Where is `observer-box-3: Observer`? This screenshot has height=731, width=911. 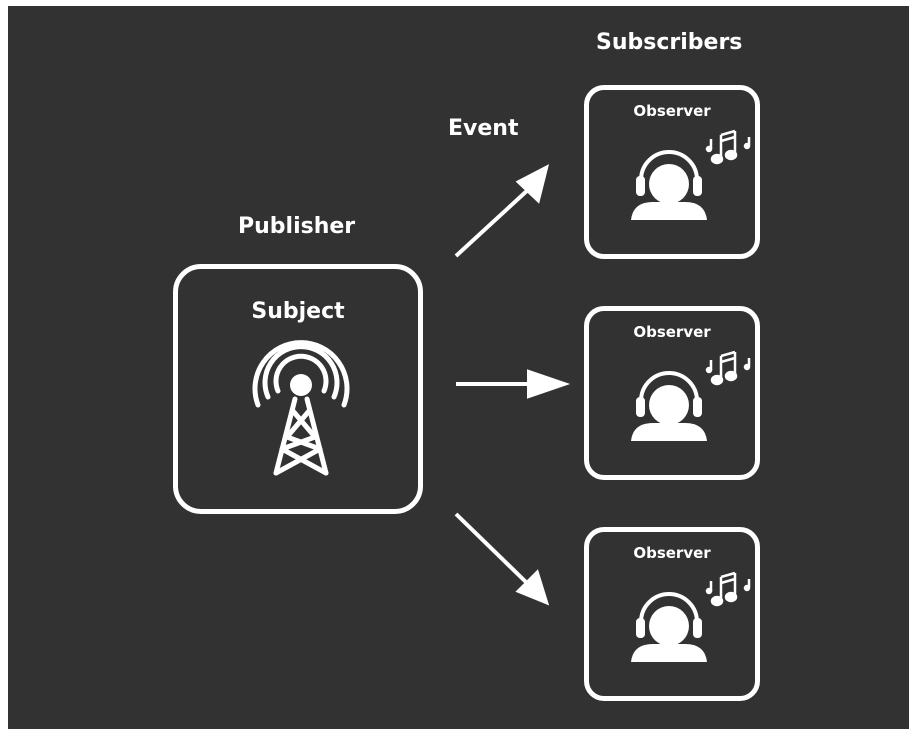 observer-box-3: Observer is located at coordinates (672, 614).